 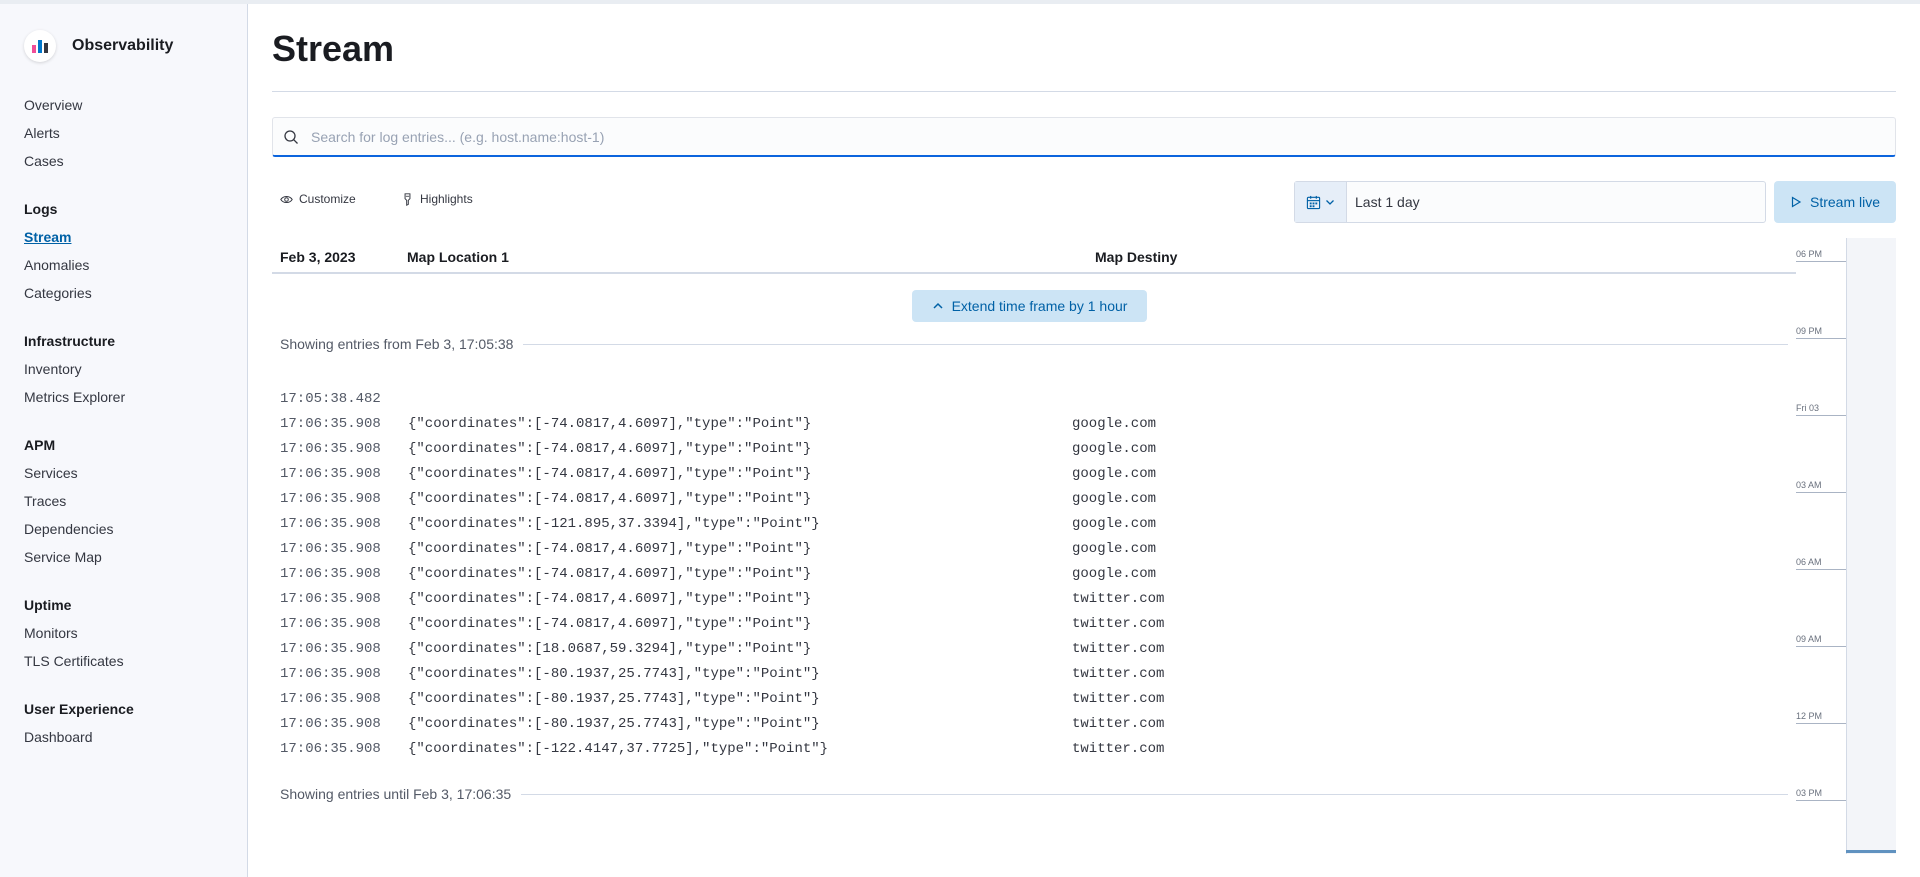 What do you see at coordinates (446, 199) in the screenshot?
I see `highlights-label: Highlights` at bounding box center [446, 199].